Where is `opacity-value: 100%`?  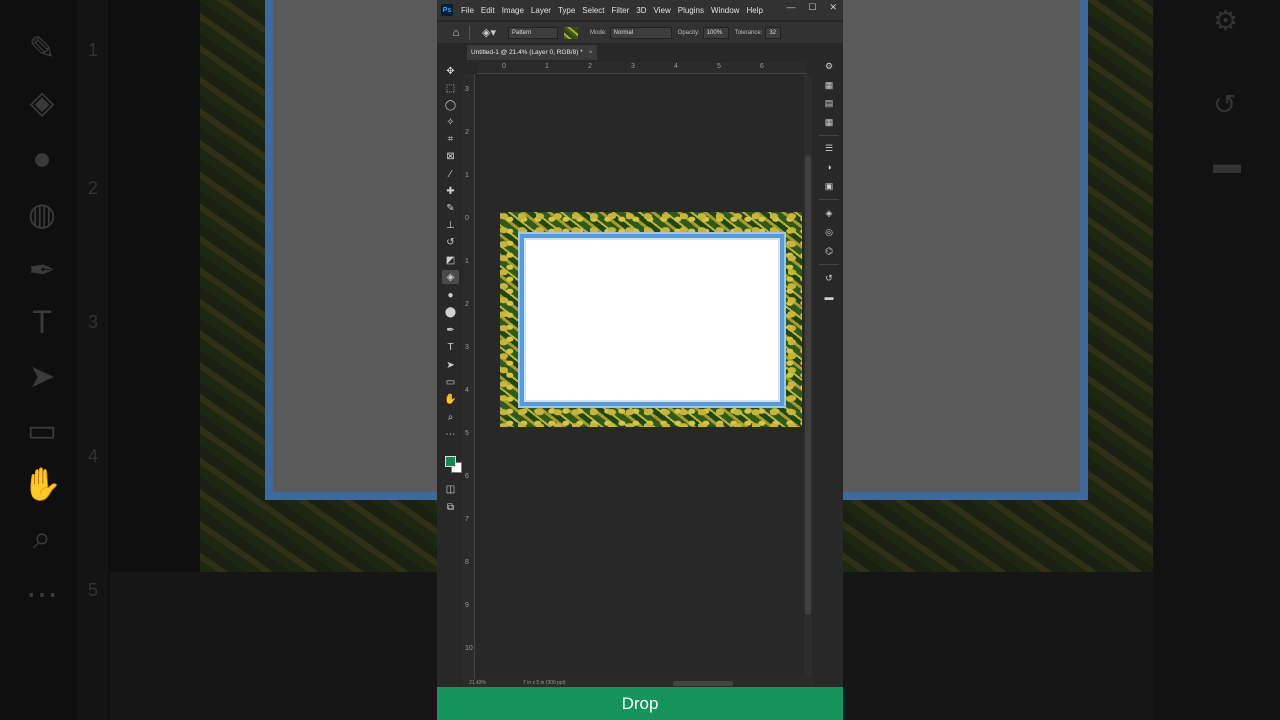
opacity-value: 100% is located at coordinates (714, 32).